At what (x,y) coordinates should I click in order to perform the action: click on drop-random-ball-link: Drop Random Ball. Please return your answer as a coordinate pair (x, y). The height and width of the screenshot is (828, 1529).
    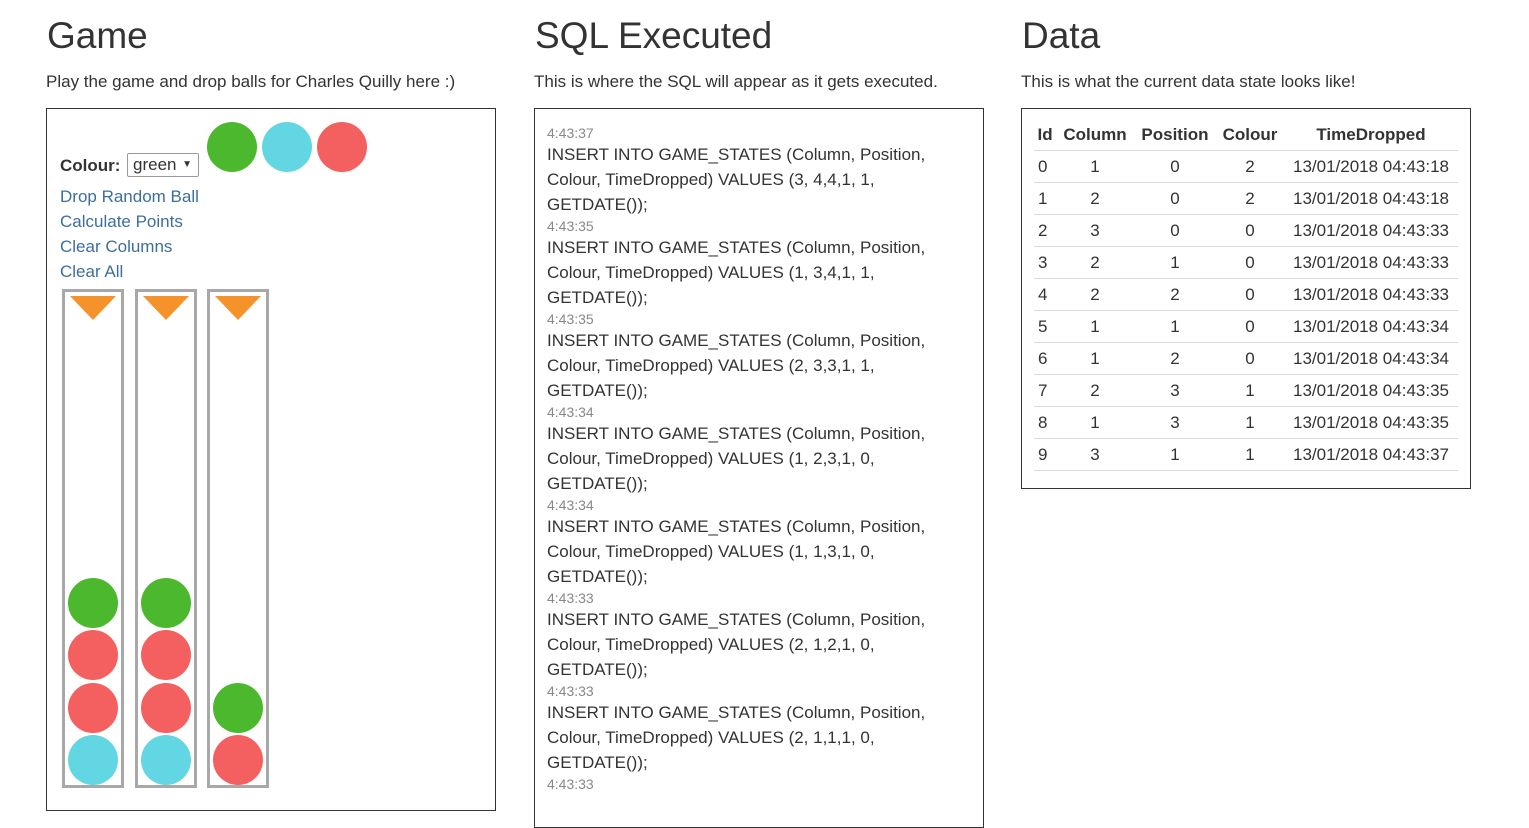
    Looking at the image, I should click on (129, 197).